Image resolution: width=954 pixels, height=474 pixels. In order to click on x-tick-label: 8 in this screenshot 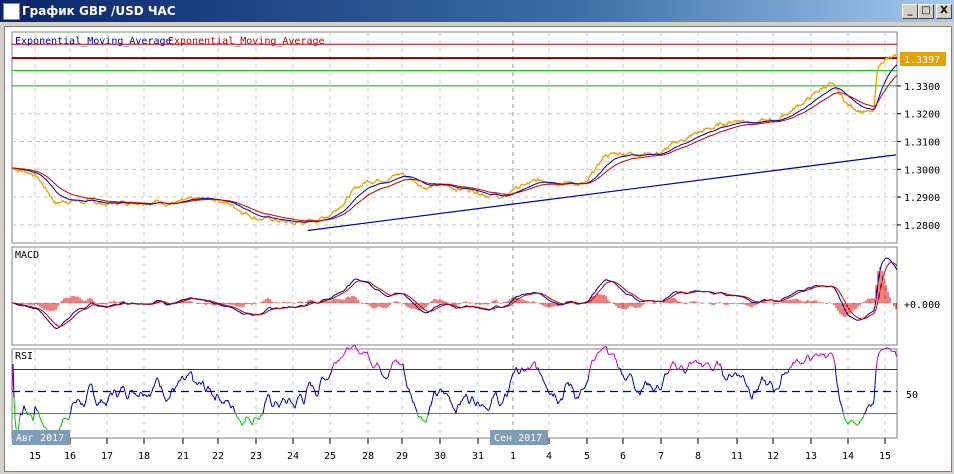, I will do `click(698, 456)`.